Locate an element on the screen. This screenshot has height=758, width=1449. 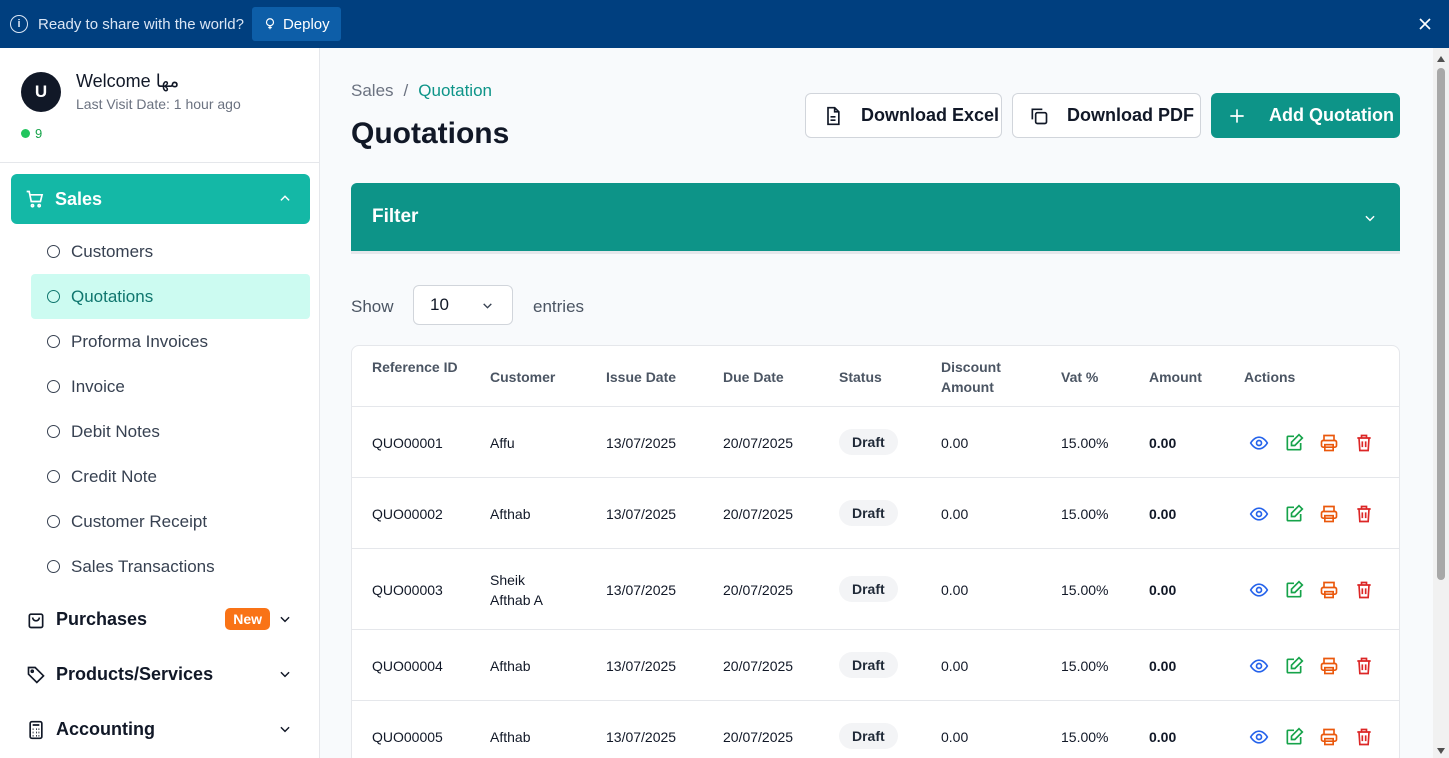
scroll-up-icon is located at coordinates (1441, 59).